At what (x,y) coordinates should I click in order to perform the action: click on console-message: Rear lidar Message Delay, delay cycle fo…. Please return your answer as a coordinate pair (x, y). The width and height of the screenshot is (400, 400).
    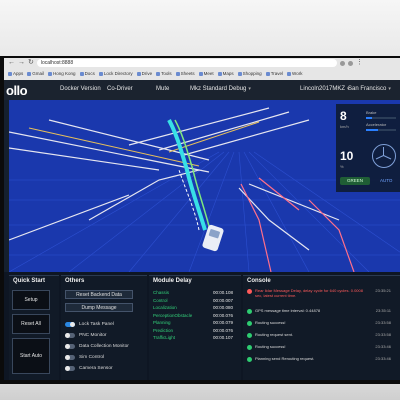
    Looking at the image, I should click on (319, 293).